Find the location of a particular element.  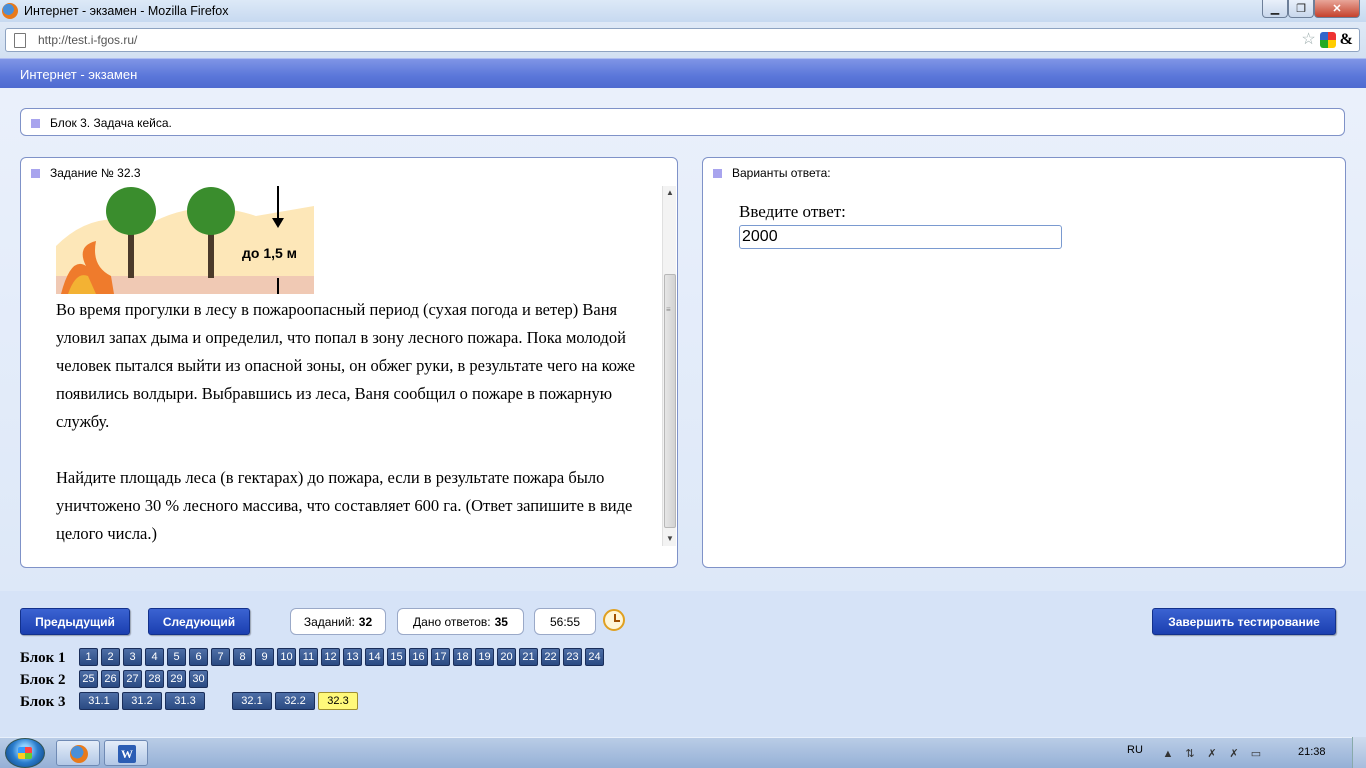

finish-test-button: Завершить тестирование is located at coordinates (1244, 621).